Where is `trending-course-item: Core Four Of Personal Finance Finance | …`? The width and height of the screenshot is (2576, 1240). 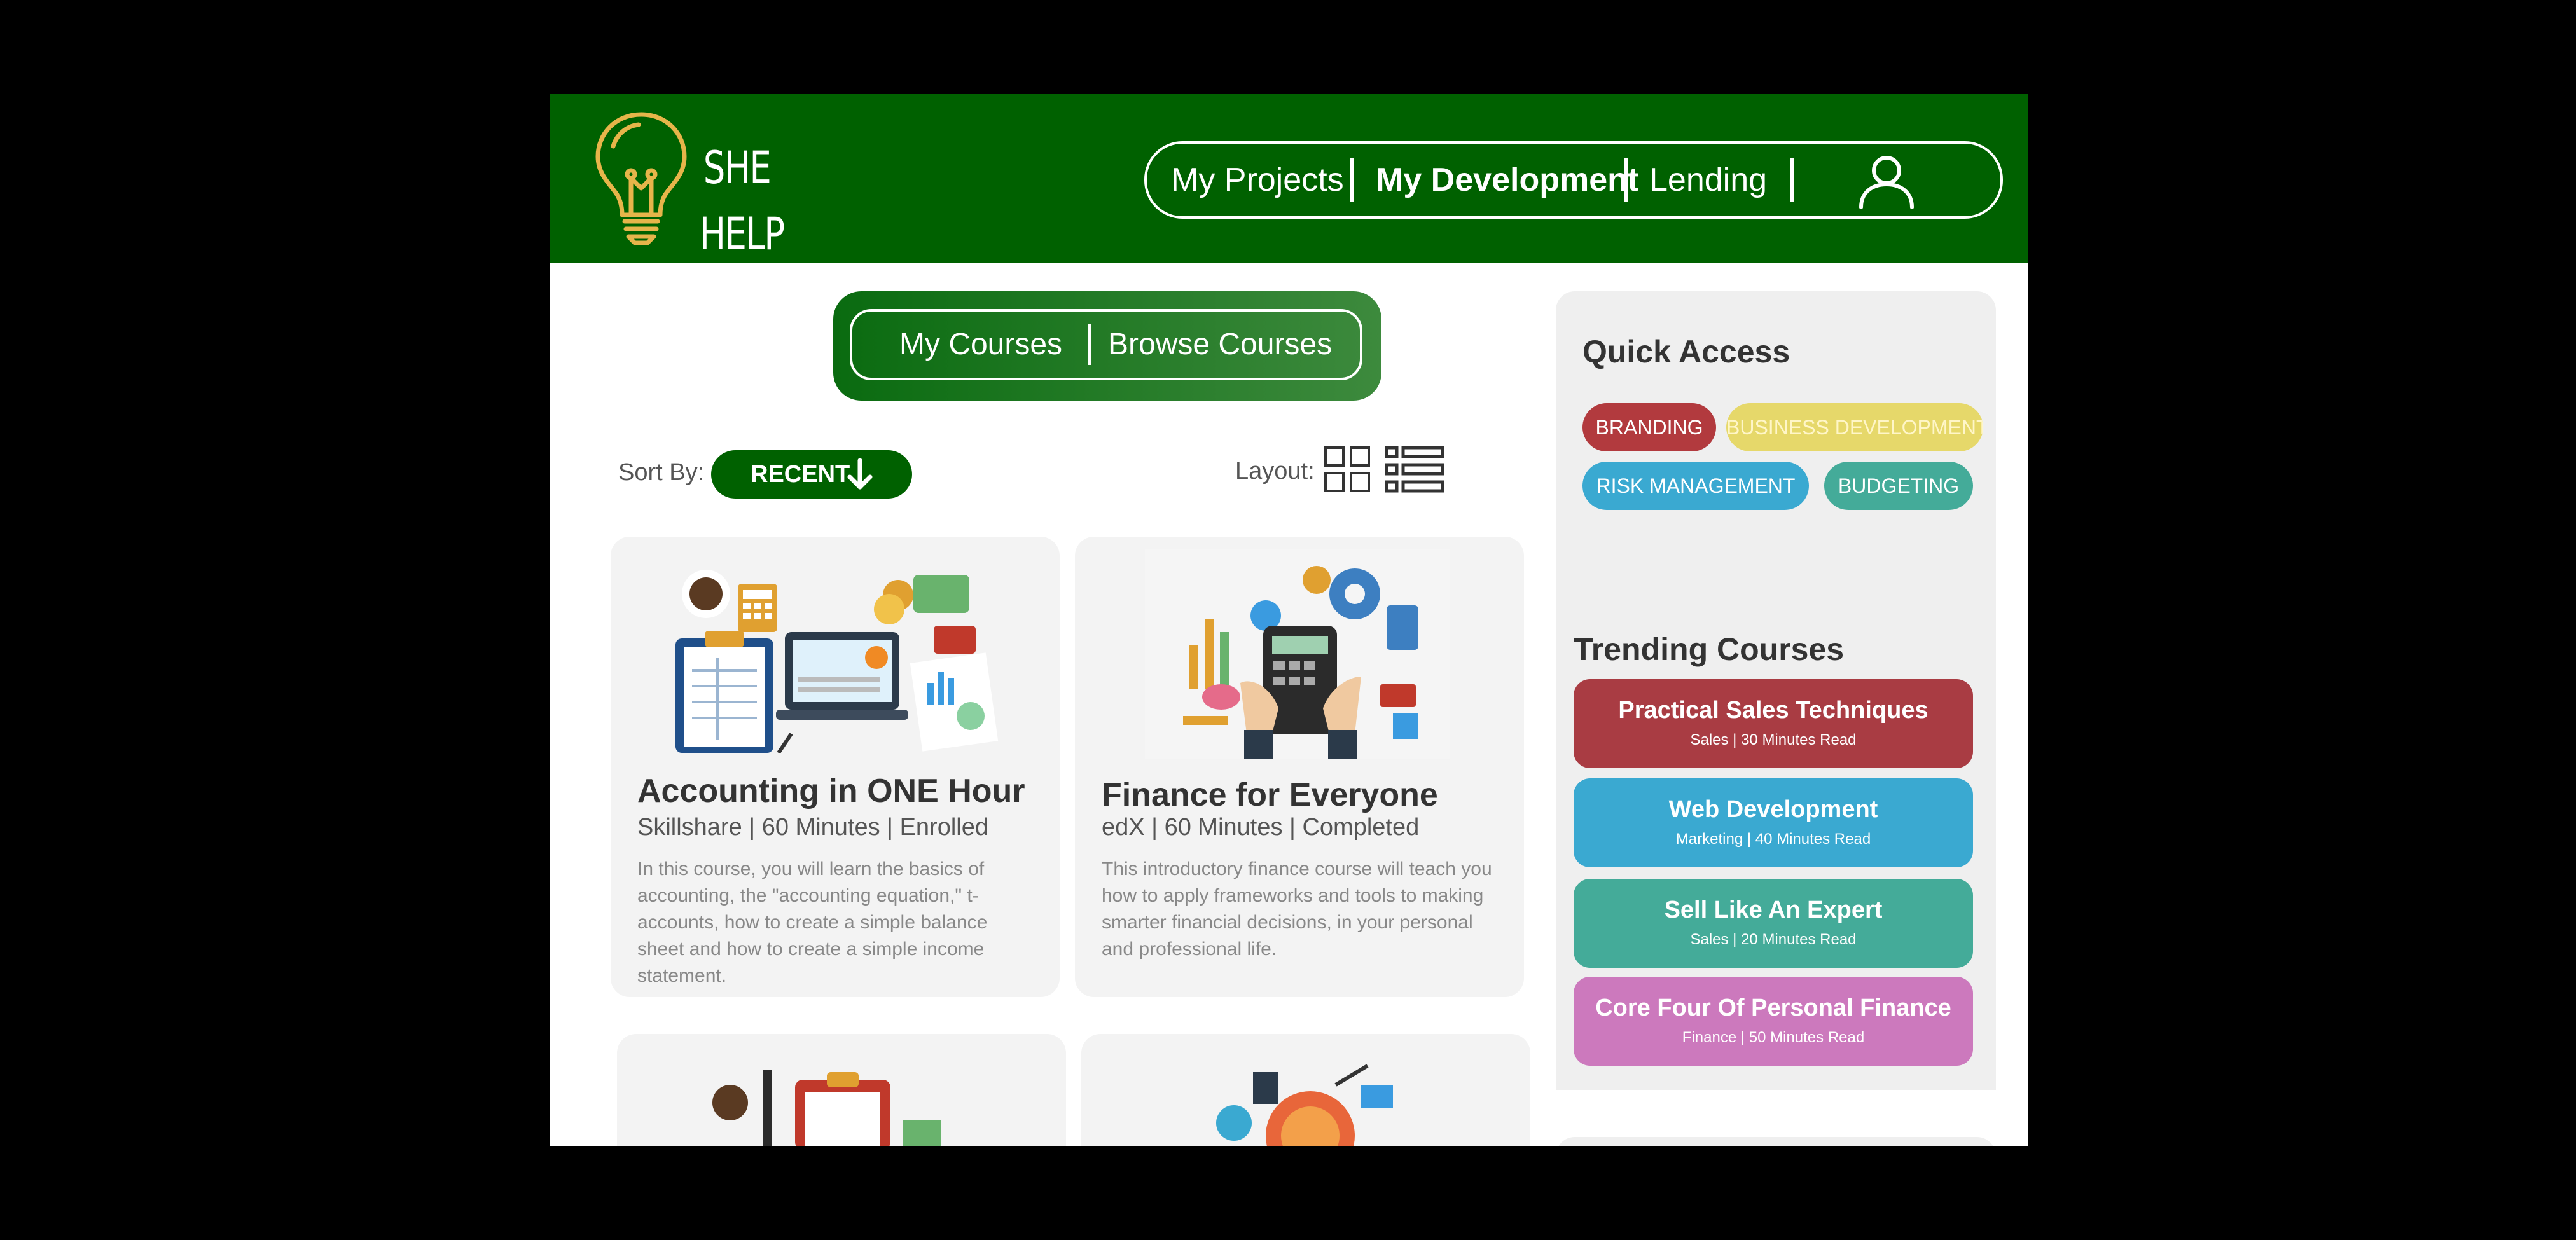
trending-course-item: Core Four Of Personal Finance Finance | … is located at coordinates (1773, 1021).